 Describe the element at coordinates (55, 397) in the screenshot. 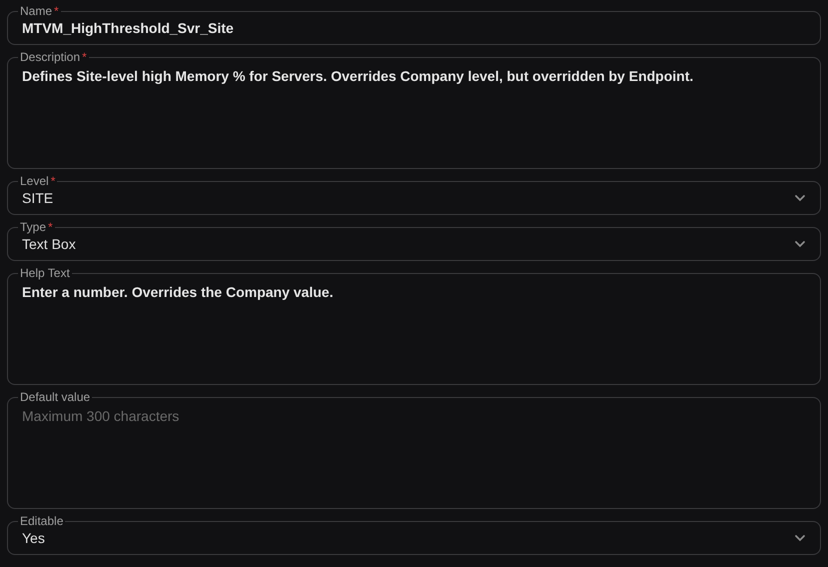

I see `field-label: Default value` at that location.